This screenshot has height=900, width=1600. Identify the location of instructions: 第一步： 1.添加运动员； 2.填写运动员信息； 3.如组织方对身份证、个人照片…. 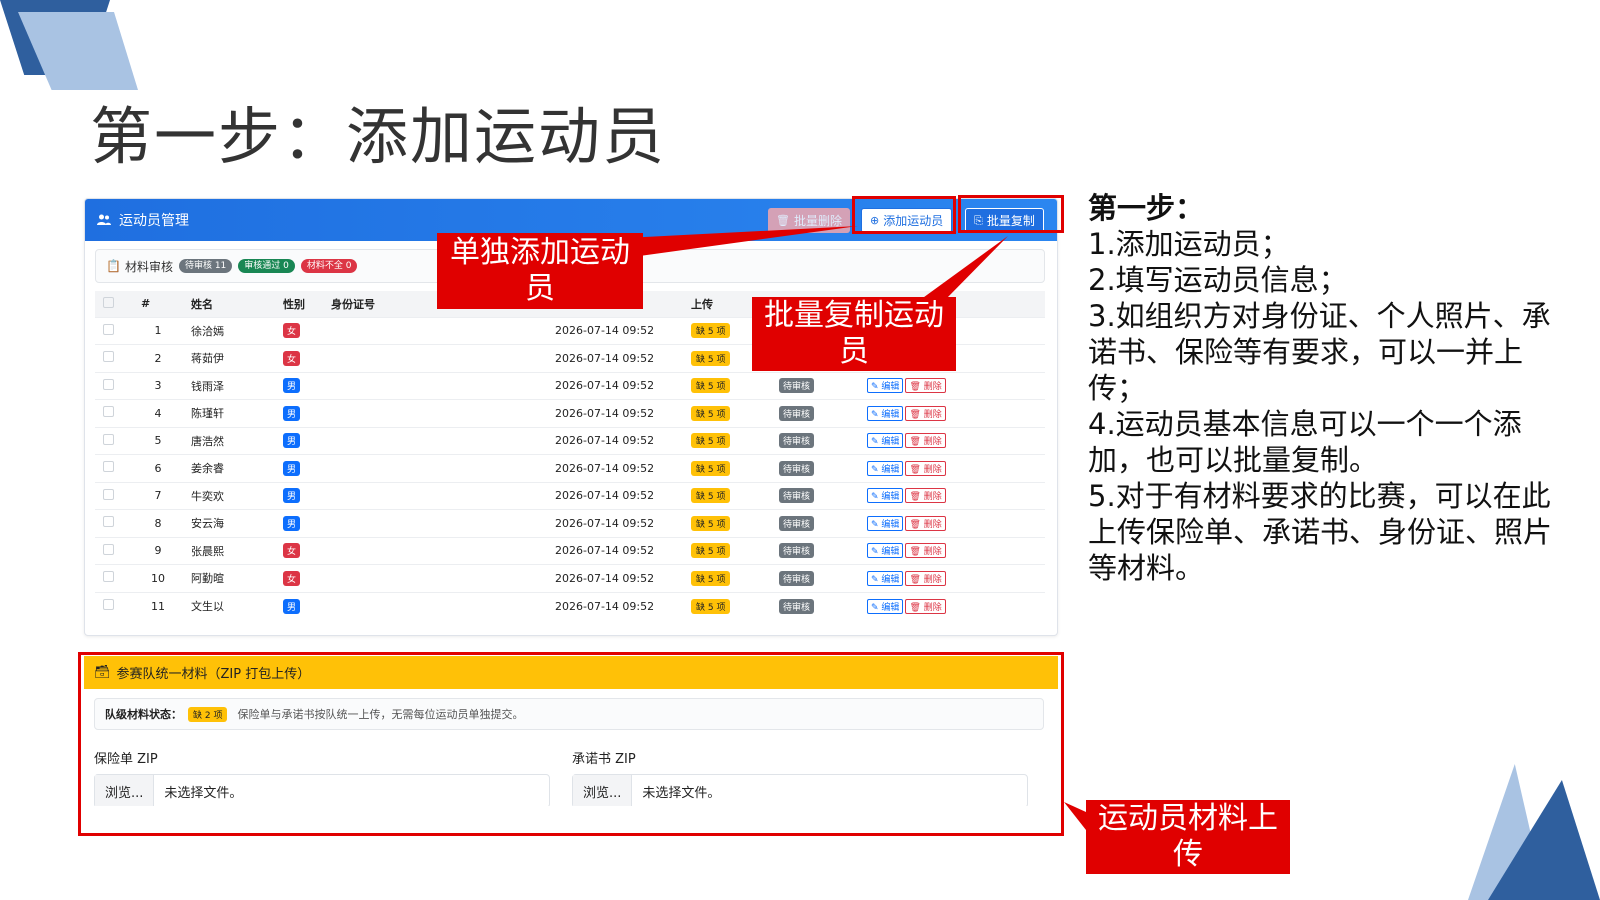
(1323, 388).